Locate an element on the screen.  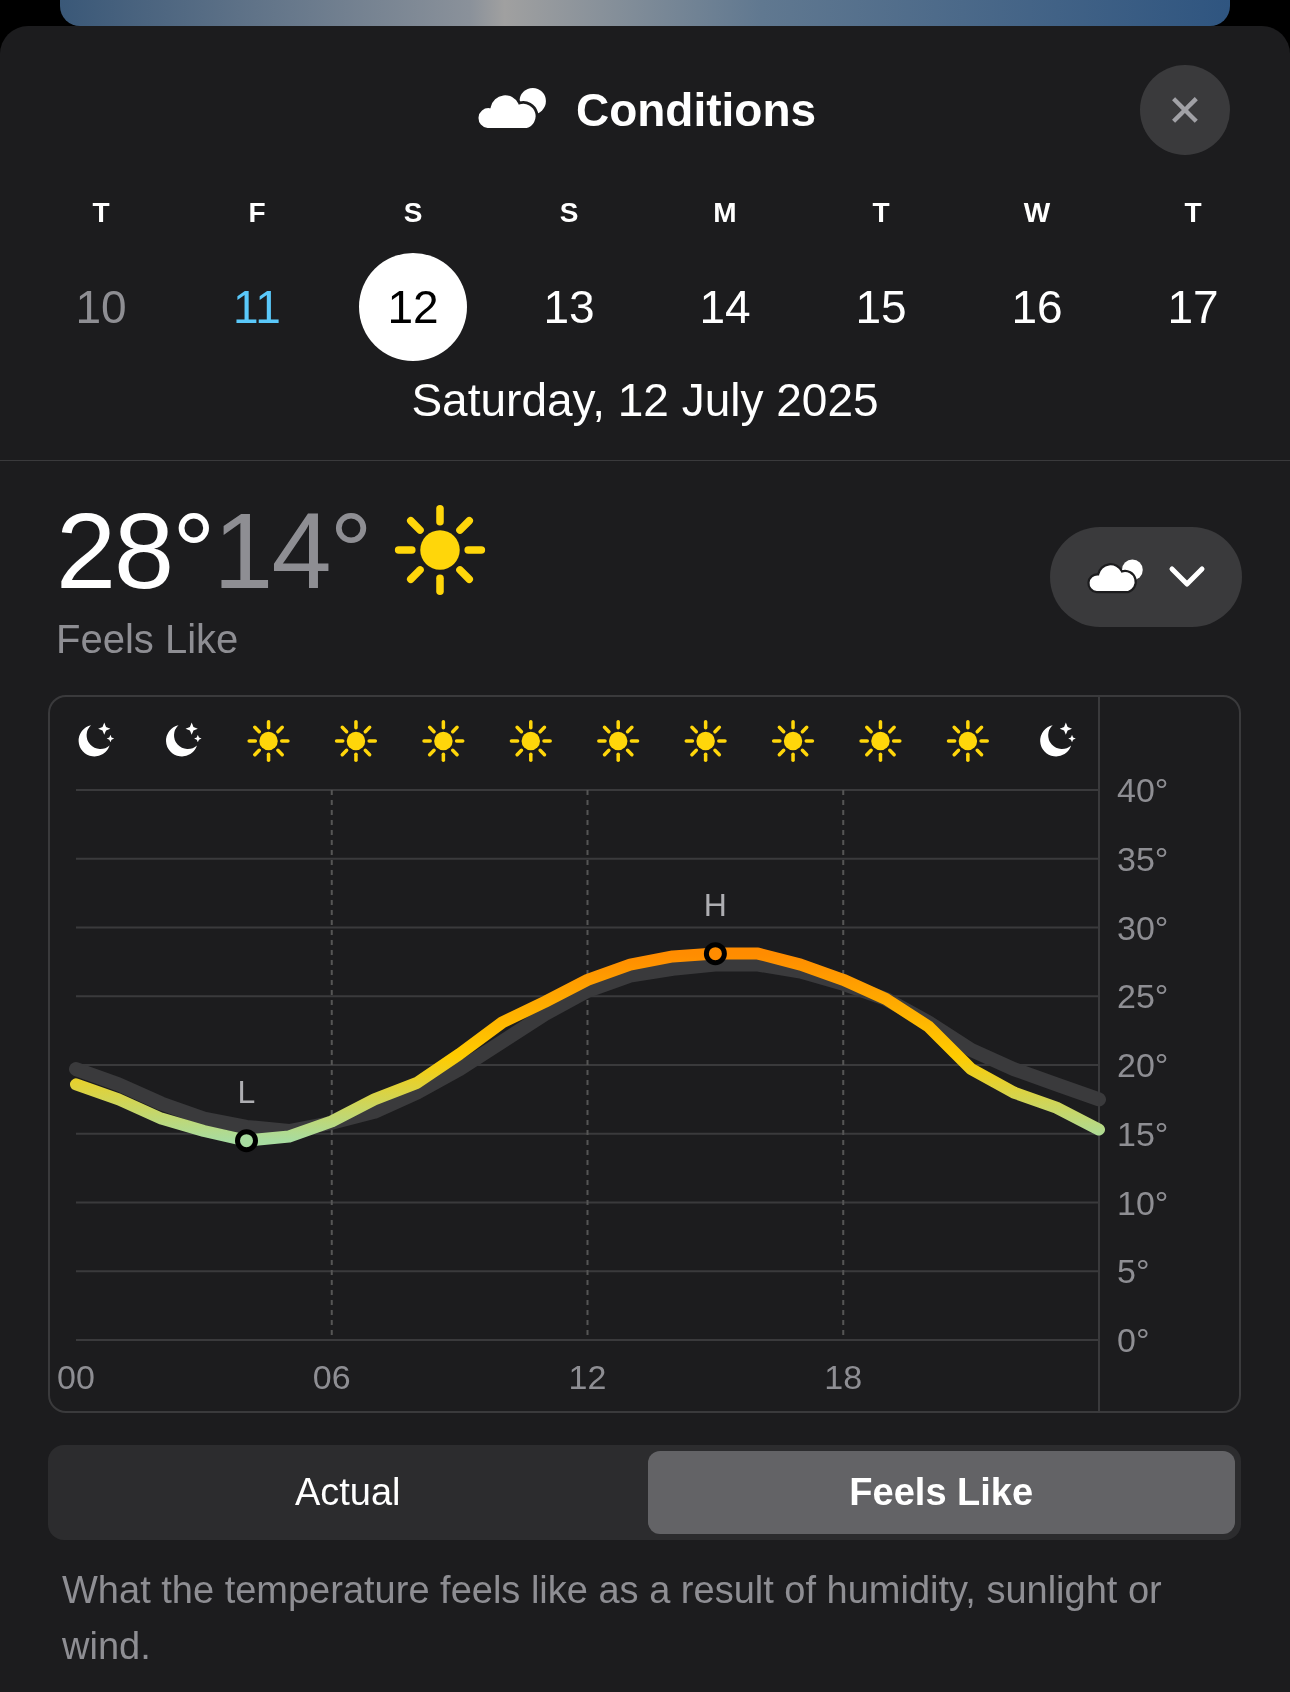
segment-tab: Feels Like is located at coordinates (941, 1492).